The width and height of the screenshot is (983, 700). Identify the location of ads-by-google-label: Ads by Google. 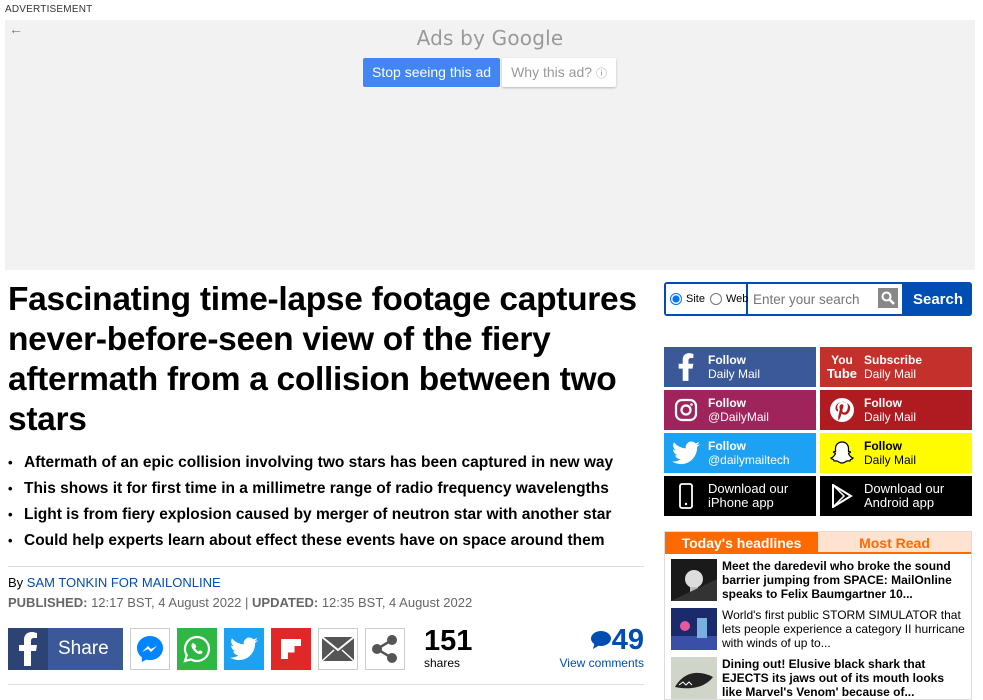
(490, 38).